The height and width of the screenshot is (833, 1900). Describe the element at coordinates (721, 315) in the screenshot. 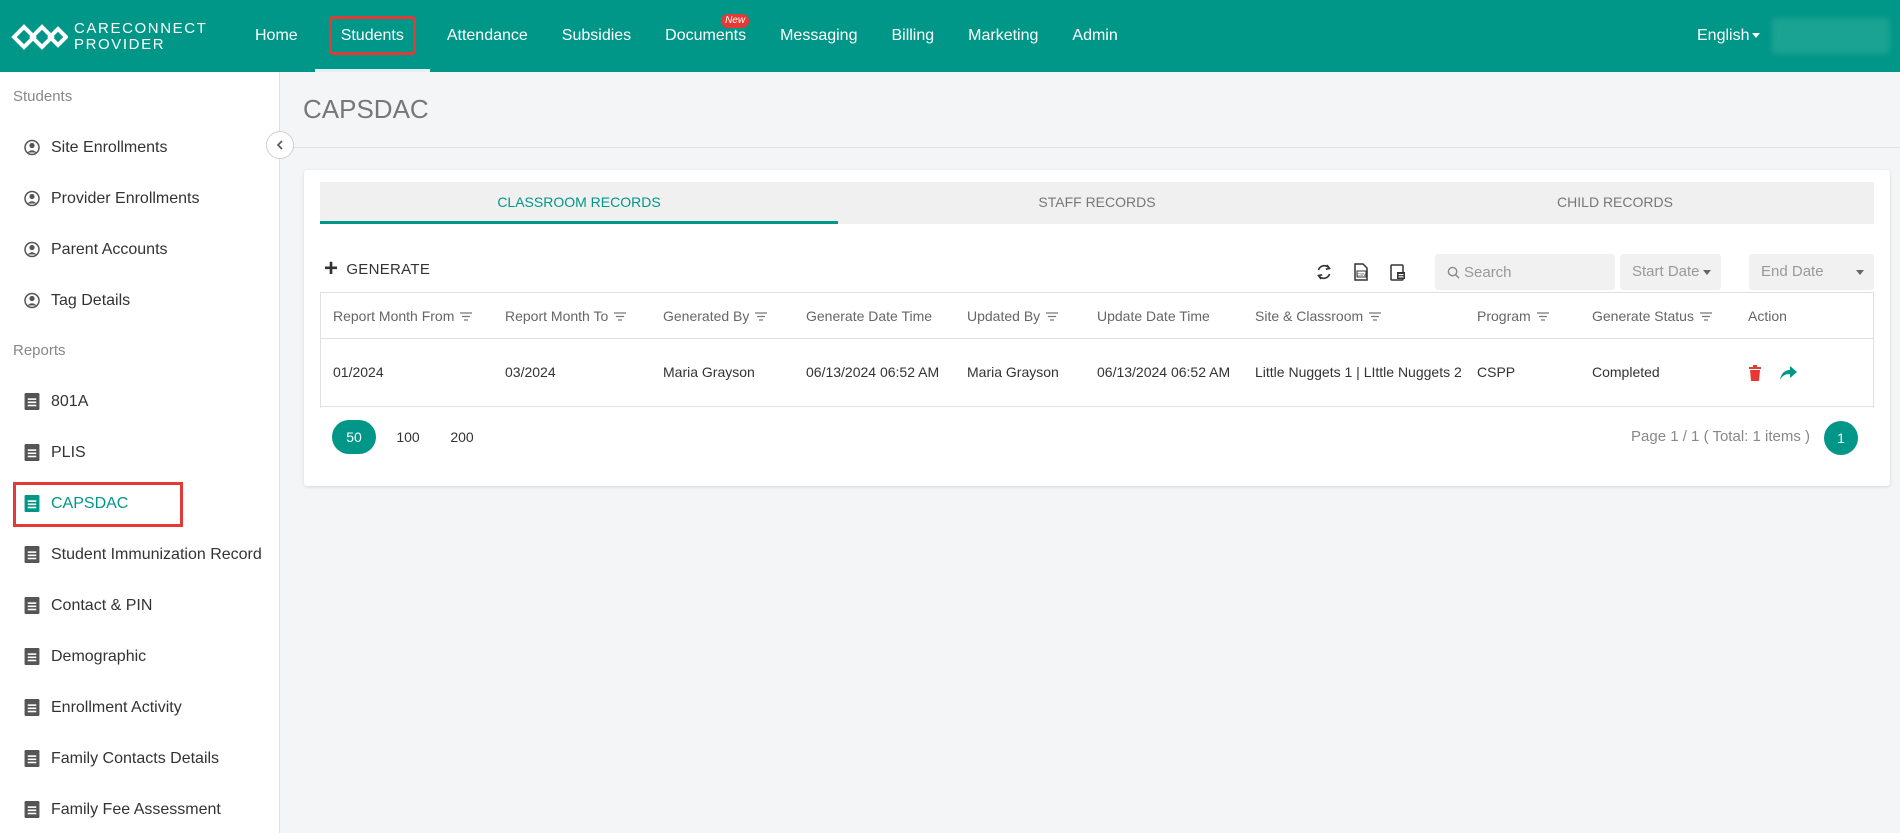

I see `column-header-generated-by: Generated By` at that location.